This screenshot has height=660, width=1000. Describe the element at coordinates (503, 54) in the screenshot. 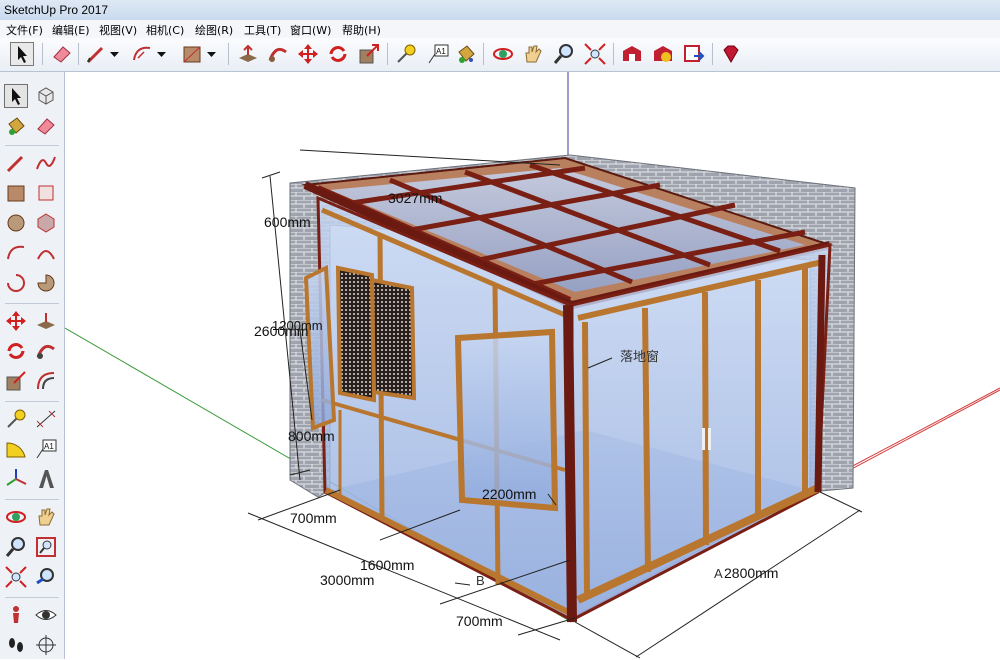

I see `orbit-tool-button` at that location.